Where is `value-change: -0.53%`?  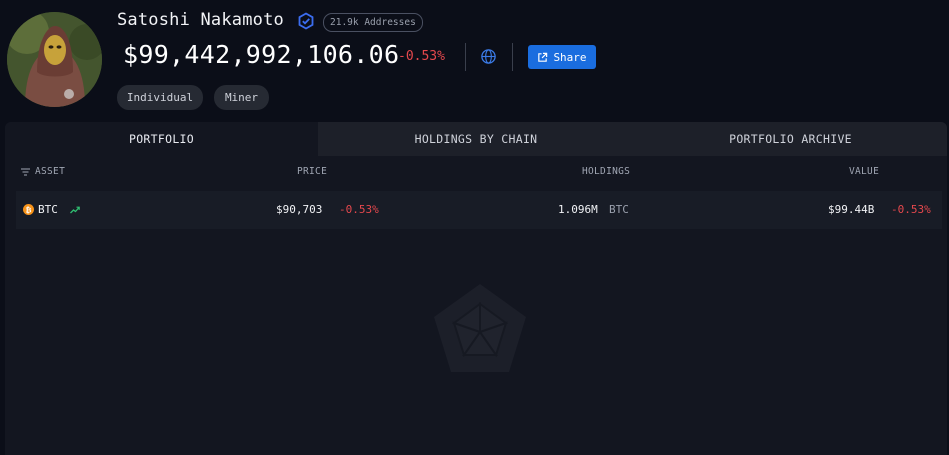 value-change: -0.53% is located at coordinates (911, 209).